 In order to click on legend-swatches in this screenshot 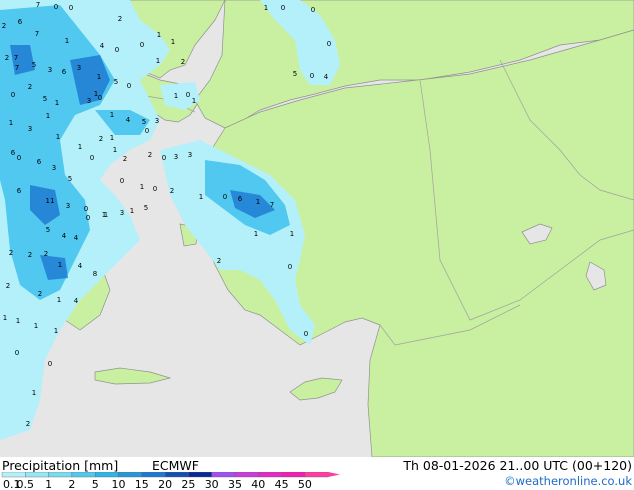, I will do `click(170, 475)`.